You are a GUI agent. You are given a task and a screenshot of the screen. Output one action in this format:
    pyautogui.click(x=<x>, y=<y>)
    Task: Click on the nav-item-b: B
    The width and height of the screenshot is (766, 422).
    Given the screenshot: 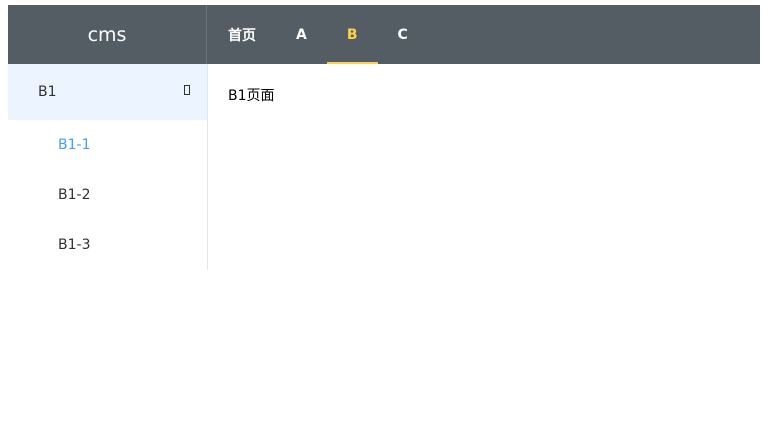 What is the action you would take?
    pyautogui.click(x=352, y=34)
    